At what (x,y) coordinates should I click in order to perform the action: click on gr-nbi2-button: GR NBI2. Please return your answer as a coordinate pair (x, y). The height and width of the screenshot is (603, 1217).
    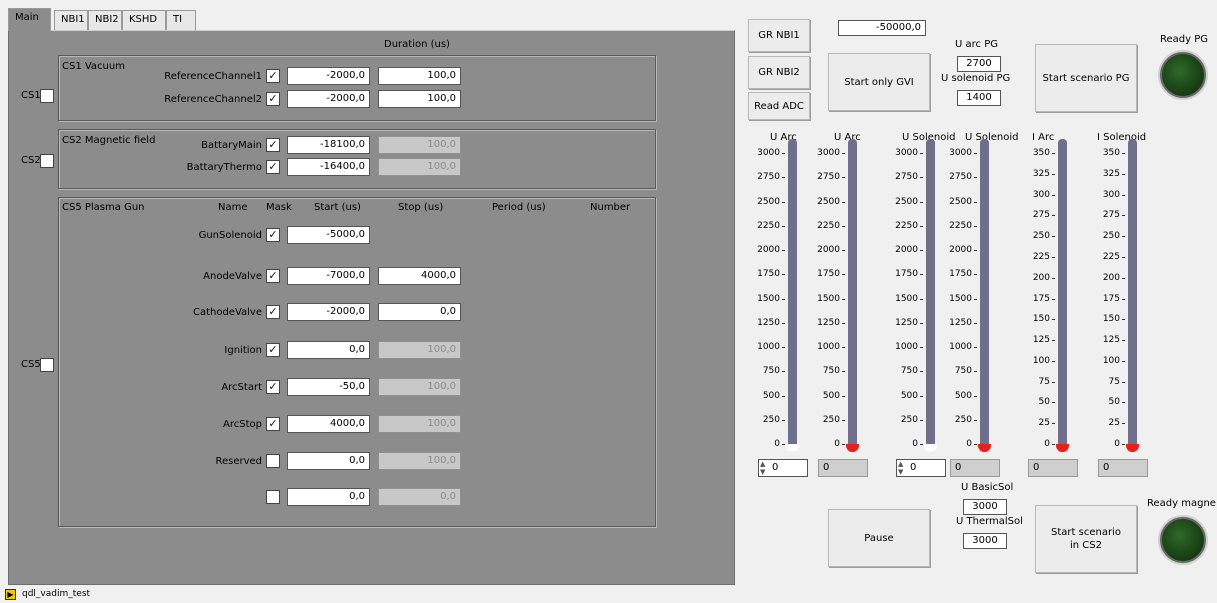
    Looking at the image, I should click on (779, 72).